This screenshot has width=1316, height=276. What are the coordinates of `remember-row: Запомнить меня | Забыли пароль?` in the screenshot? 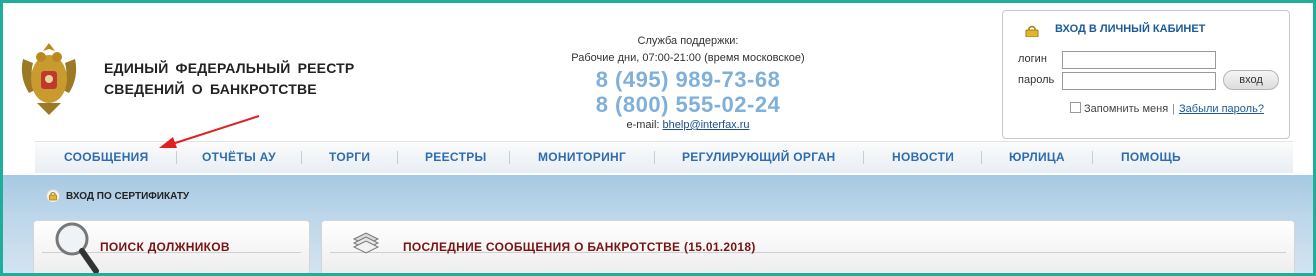 It's located at (1167, 108).